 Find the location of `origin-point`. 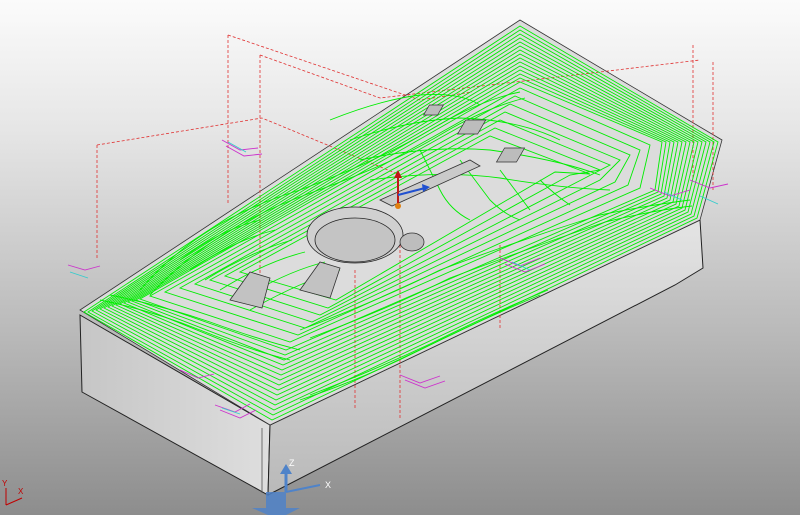

origin-point is located at coordinates (398, 206).